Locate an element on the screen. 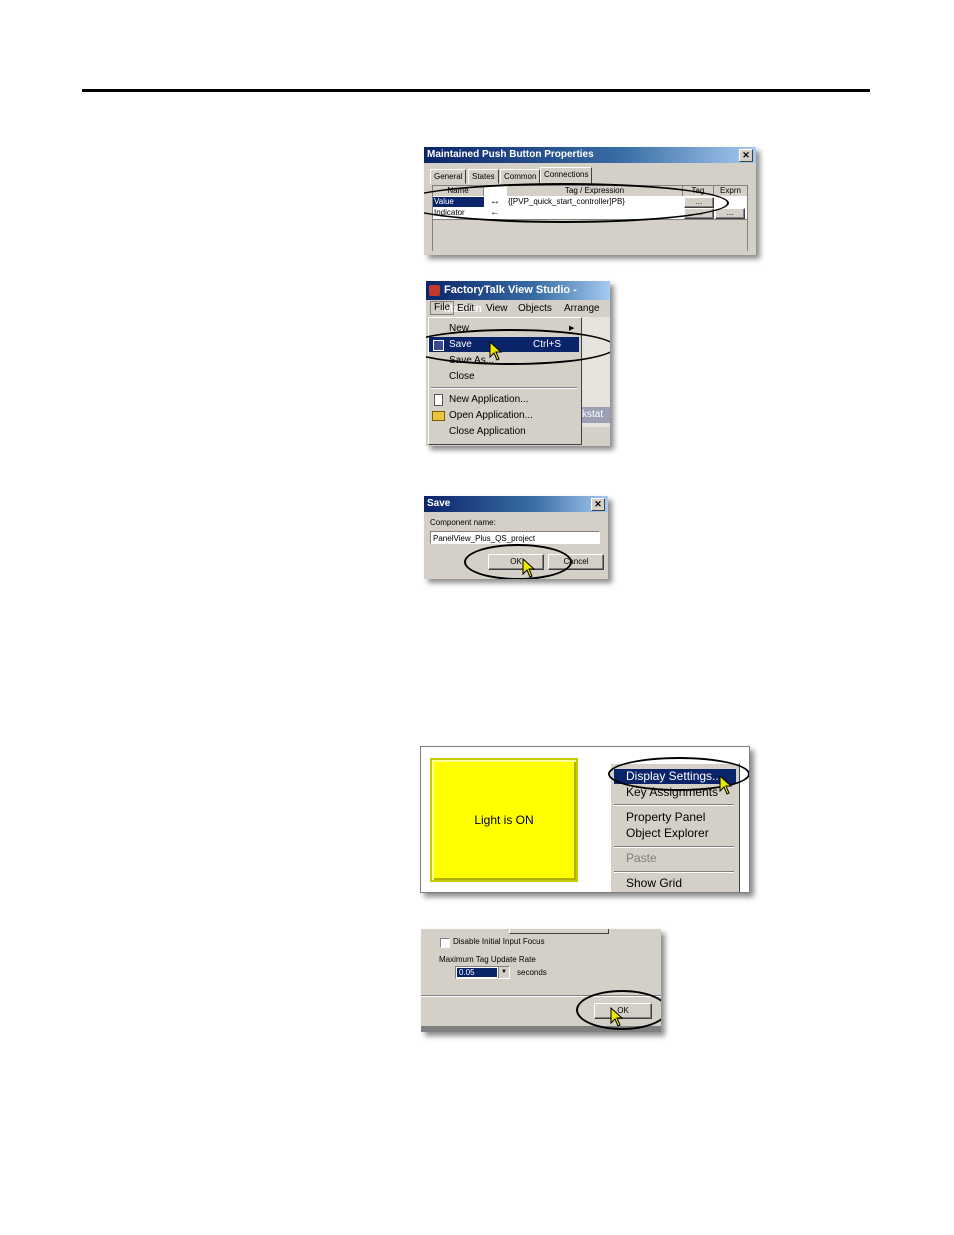  menu-item-show-grid: Show Grid is located at coordinates (675, 883).